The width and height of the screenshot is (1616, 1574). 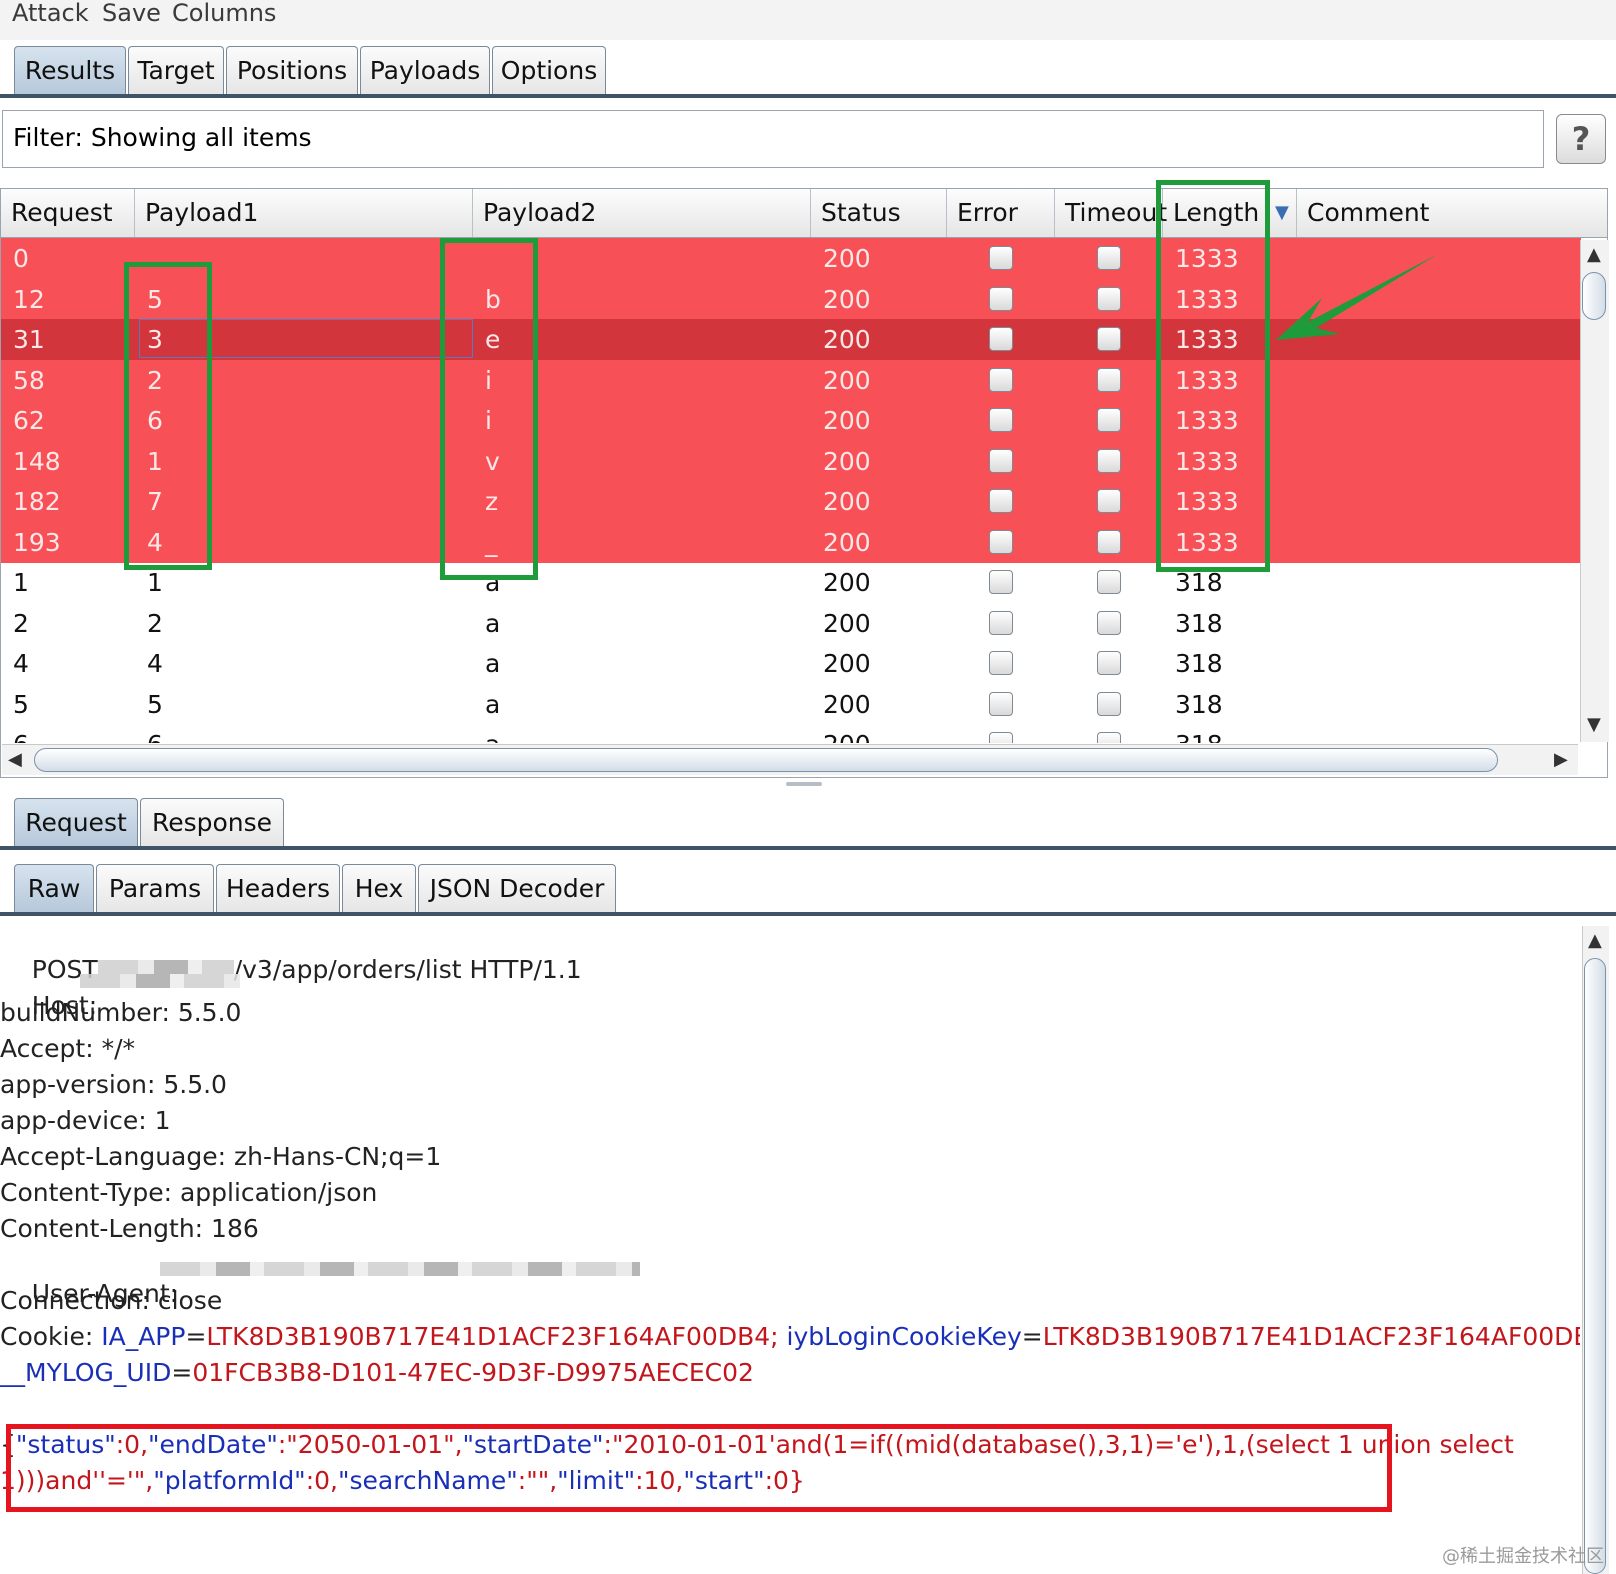 I want to click on col-error: Error, so click(x=1001, y=213).